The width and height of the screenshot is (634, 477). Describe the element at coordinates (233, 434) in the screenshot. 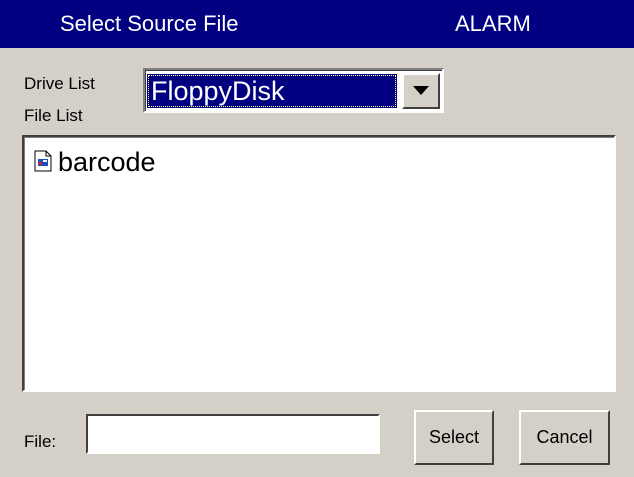

I see `file-name-input` at that location.